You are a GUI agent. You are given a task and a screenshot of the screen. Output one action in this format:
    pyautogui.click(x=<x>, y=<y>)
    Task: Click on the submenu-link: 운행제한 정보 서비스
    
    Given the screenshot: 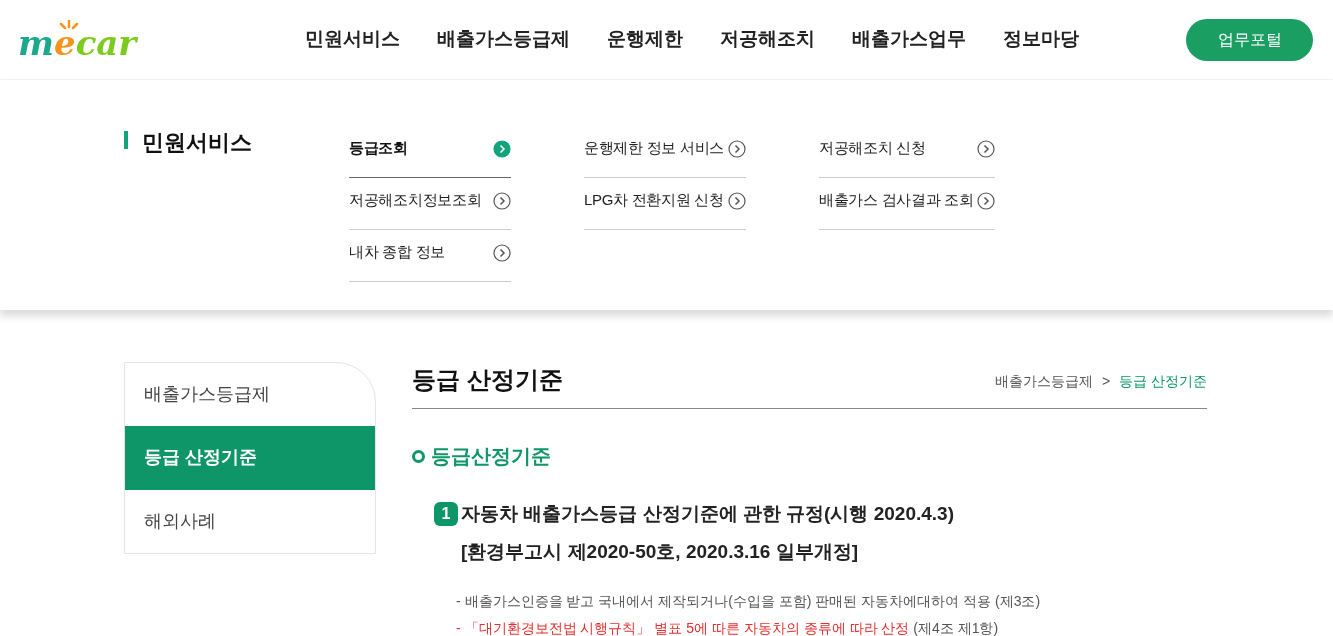 What is the action you would take?
    pyautogui.click(x=665, y=152)
    